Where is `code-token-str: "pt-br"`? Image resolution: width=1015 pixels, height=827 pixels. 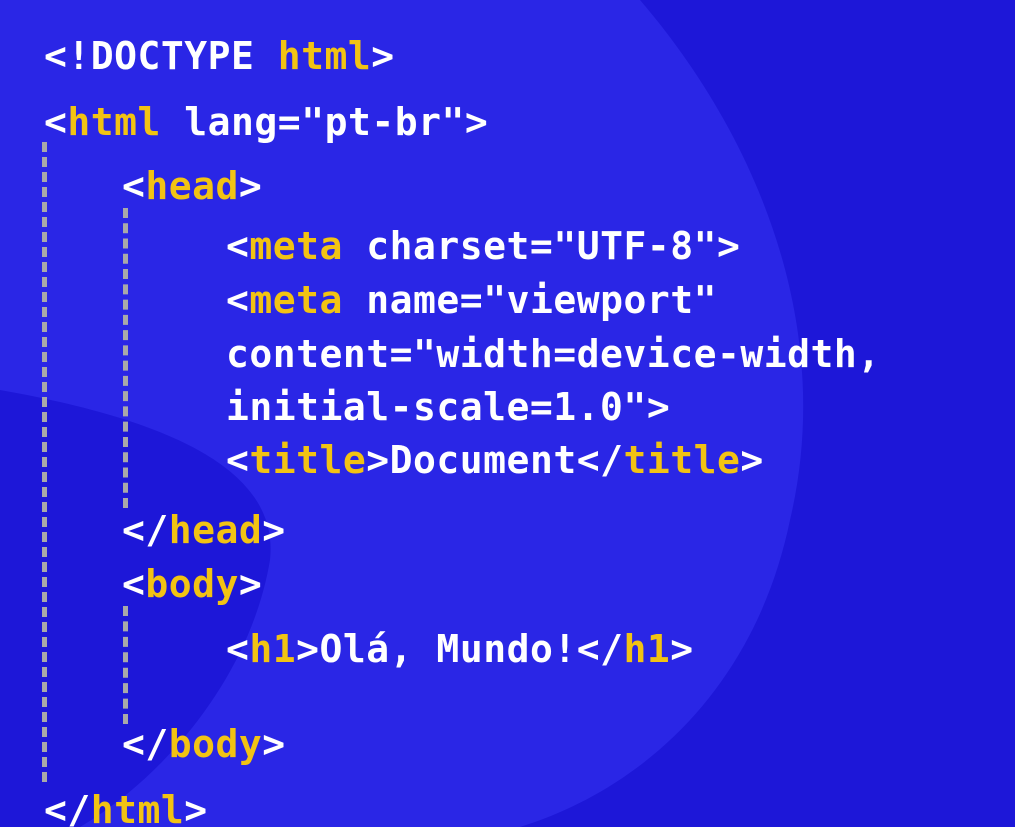 code-token-str: "pt-br" is located at coordinates (383, 122).